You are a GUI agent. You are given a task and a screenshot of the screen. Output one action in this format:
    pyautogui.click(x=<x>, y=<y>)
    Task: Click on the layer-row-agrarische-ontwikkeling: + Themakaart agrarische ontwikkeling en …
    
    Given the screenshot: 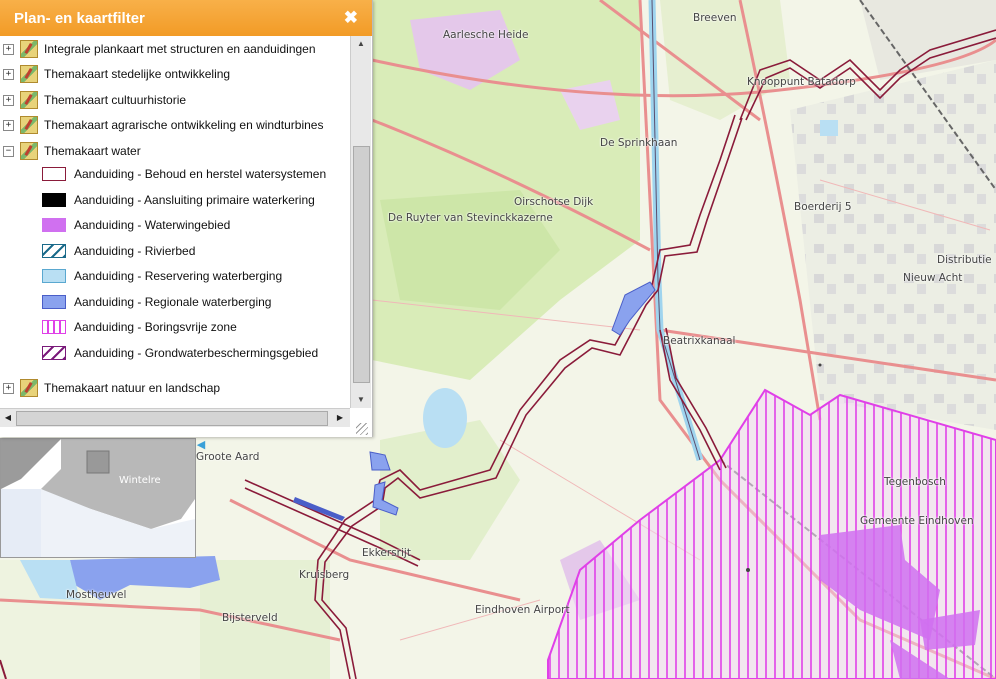 What is the action you would take?
    pyautogui.click(x=161, y=125)
    